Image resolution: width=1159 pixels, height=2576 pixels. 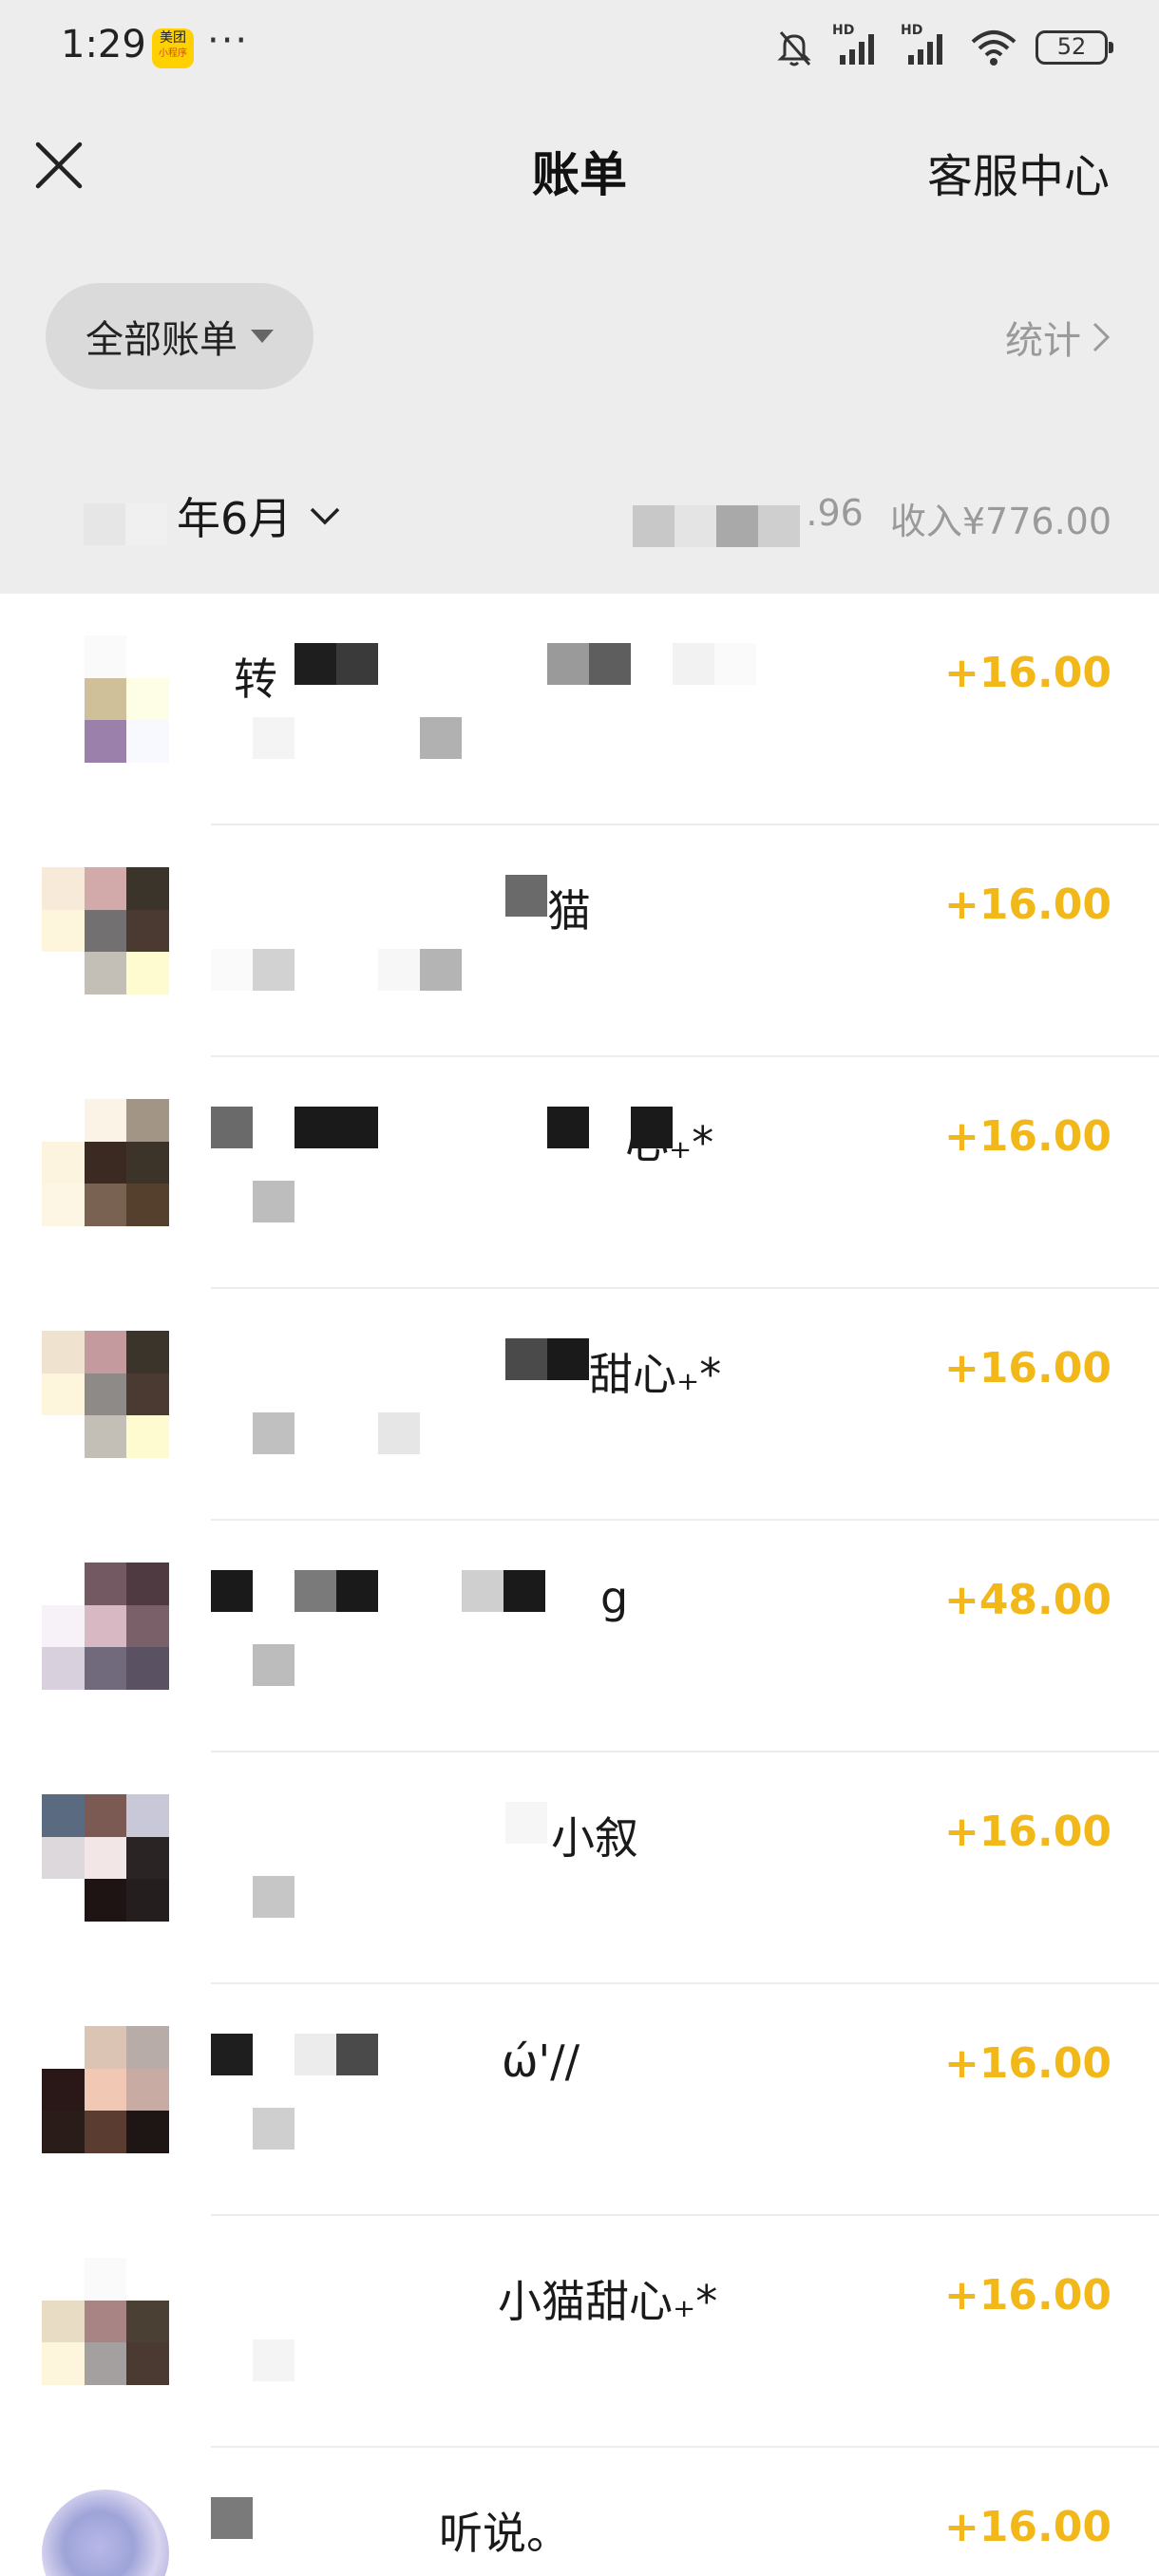 What do you see at coordinates (579, 941) in the screenshot?
I see `bill-row: 猫 +16.00` at bounding box center [579, 941].